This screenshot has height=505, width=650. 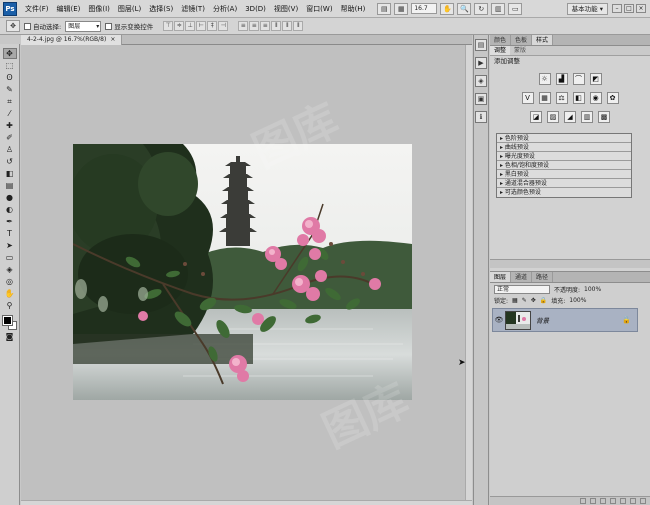 I want to click on clone-stamp-tool-icon: ♙, so click(x=10, y=149).